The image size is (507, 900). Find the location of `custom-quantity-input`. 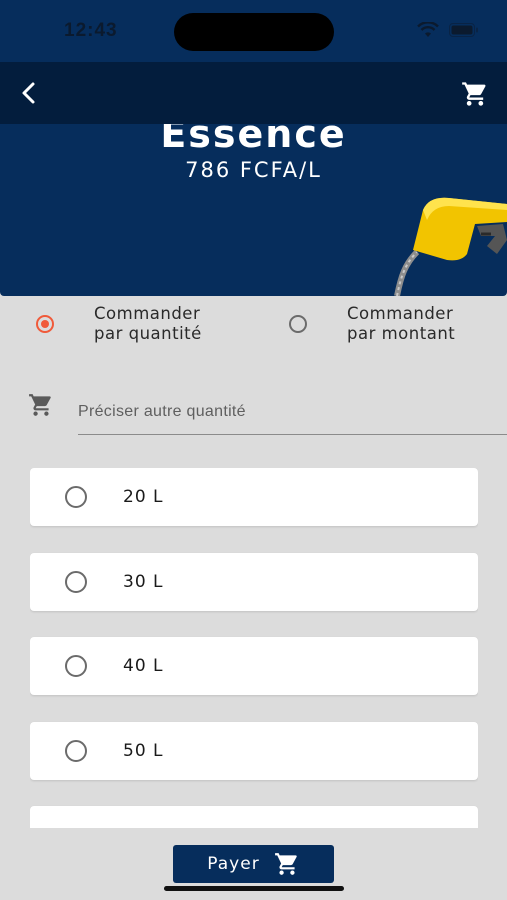

custom-quantity-input is located at coordinates (292, 412).